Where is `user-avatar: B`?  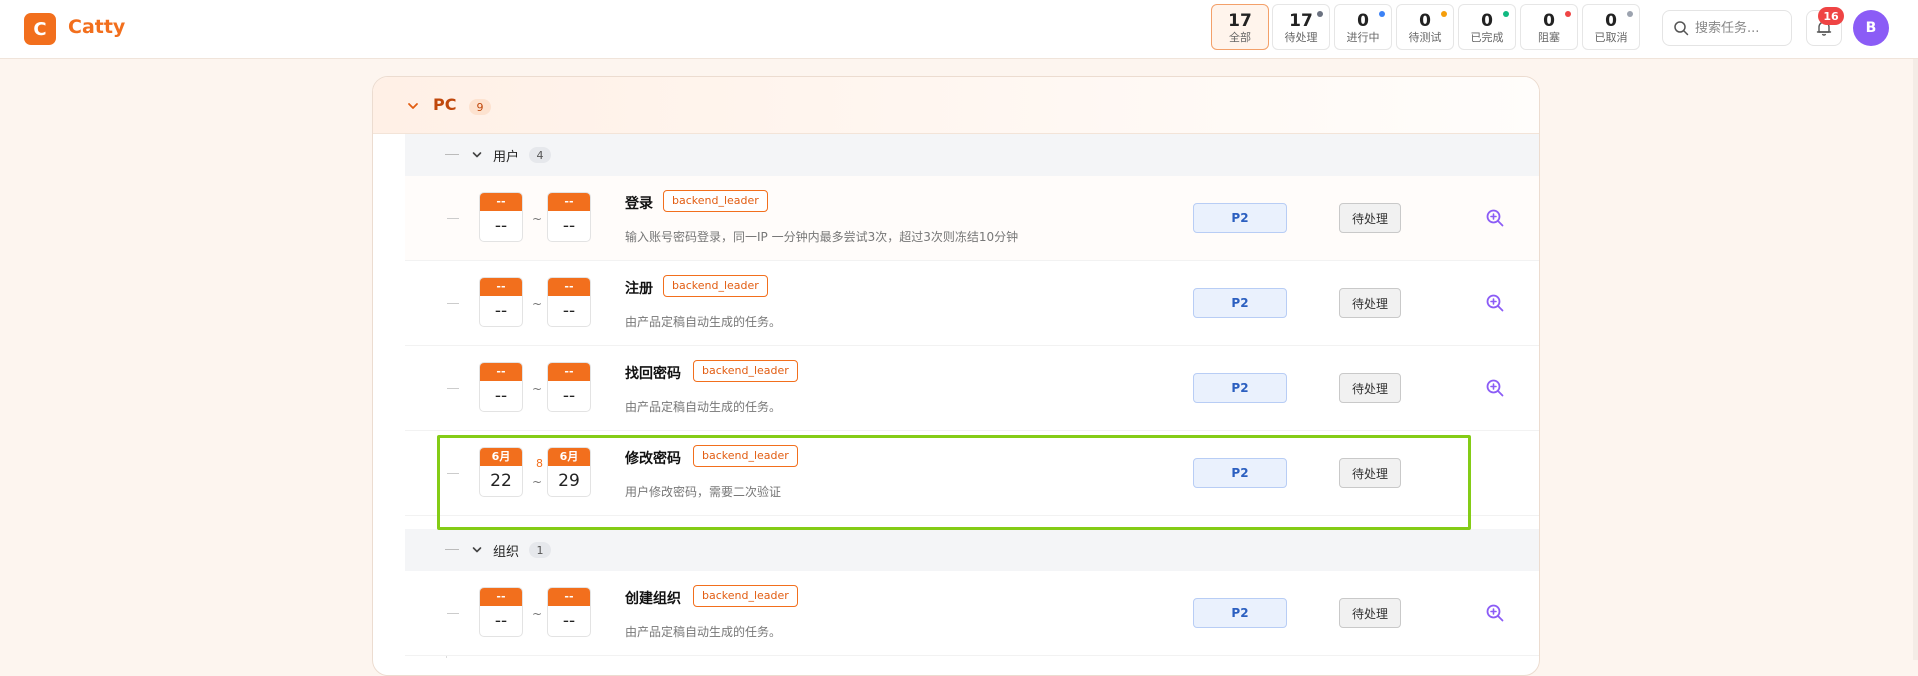 user-avatar: B is located at coordinates (1871, 28).